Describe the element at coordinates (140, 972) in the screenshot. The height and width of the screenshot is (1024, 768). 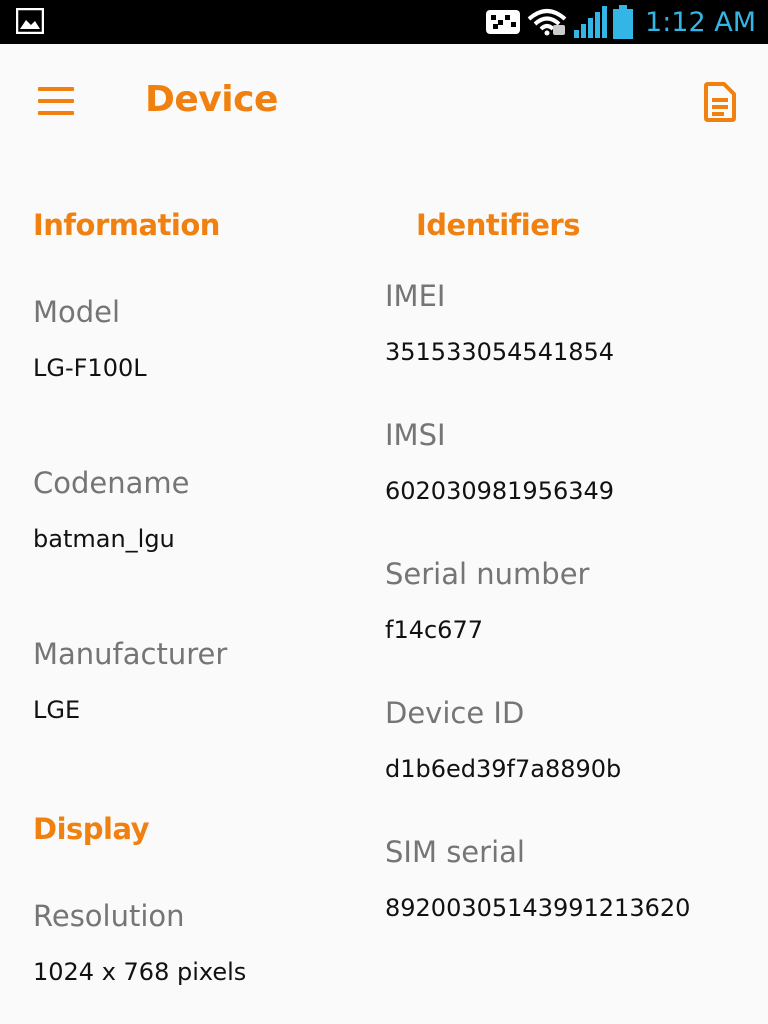
I see `value-resolution: 1024 x 768 pixels` at that location.